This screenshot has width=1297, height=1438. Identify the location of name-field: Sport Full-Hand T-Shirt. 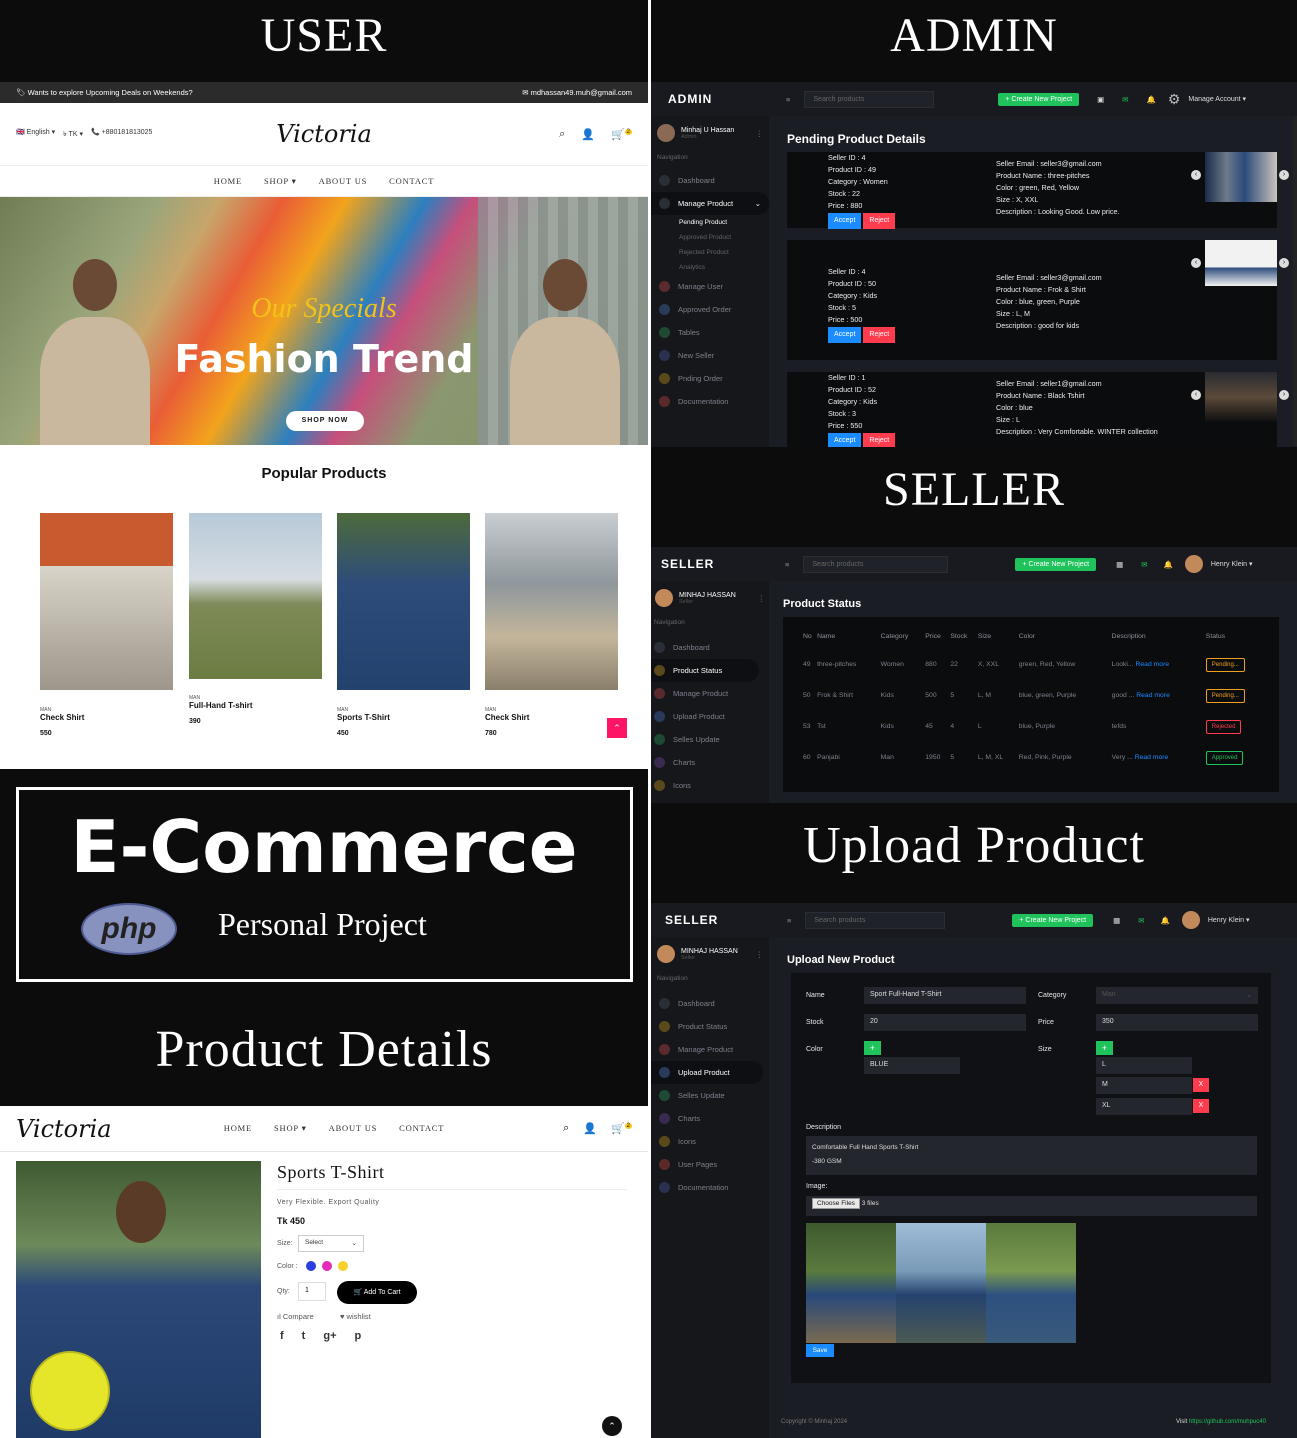
(945, 995).